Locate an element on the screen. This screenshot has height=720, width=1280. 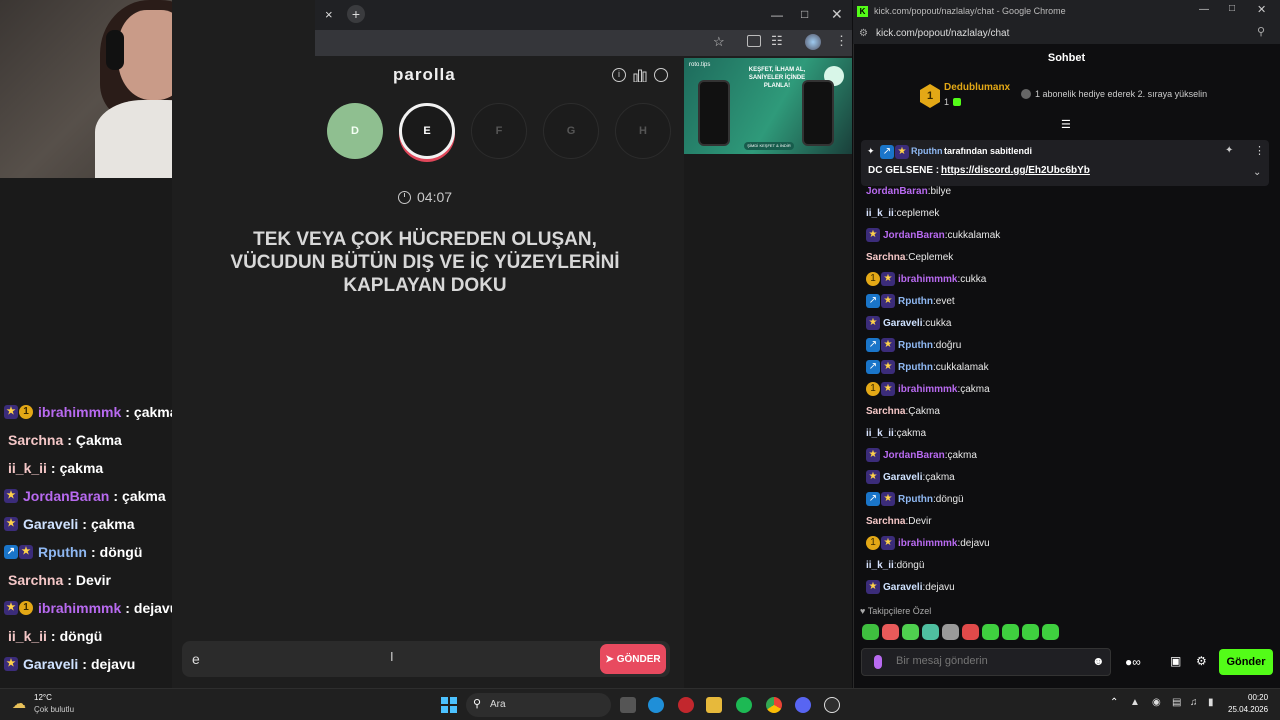
close-tab-icon: × is located at coordinates (329, 14).